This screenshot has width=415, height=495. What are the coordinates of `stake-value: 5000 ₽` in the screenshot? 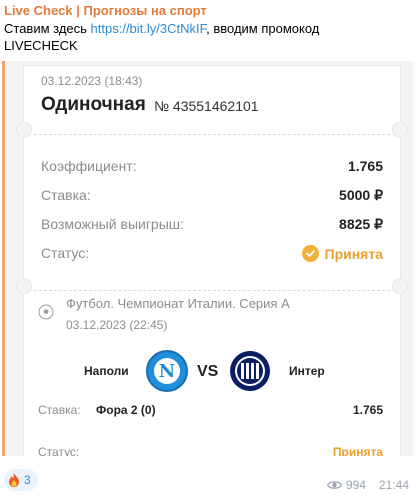 It's located at (361, 195).